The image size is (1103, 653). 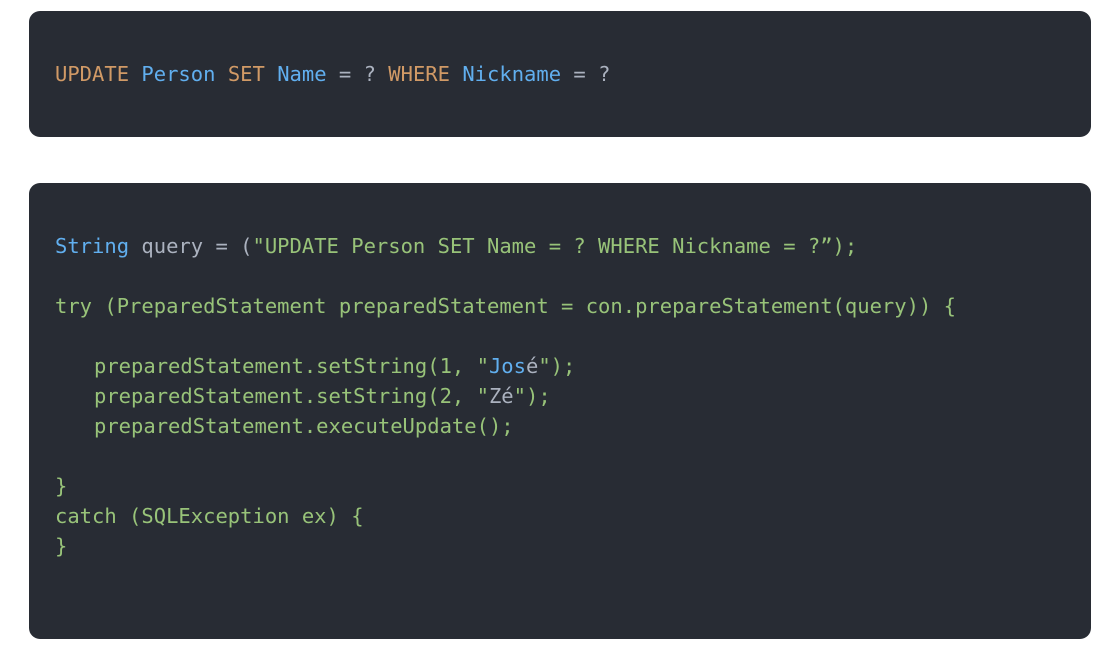 I want to click on java-type-string: String, so click(x=92, y=246).